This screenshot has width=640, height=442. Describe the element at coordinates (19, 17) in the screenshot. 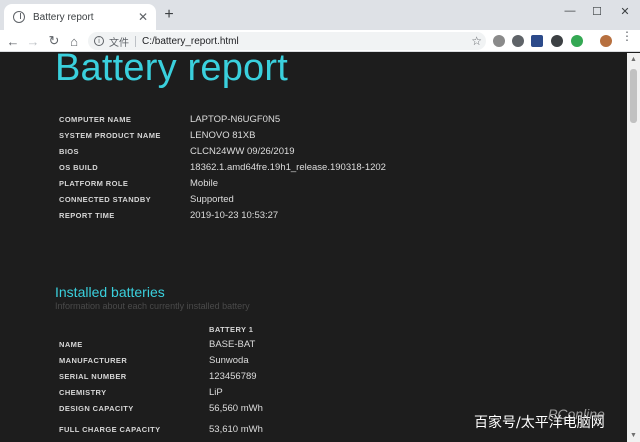

I see `page-favicon-icon` at that location.